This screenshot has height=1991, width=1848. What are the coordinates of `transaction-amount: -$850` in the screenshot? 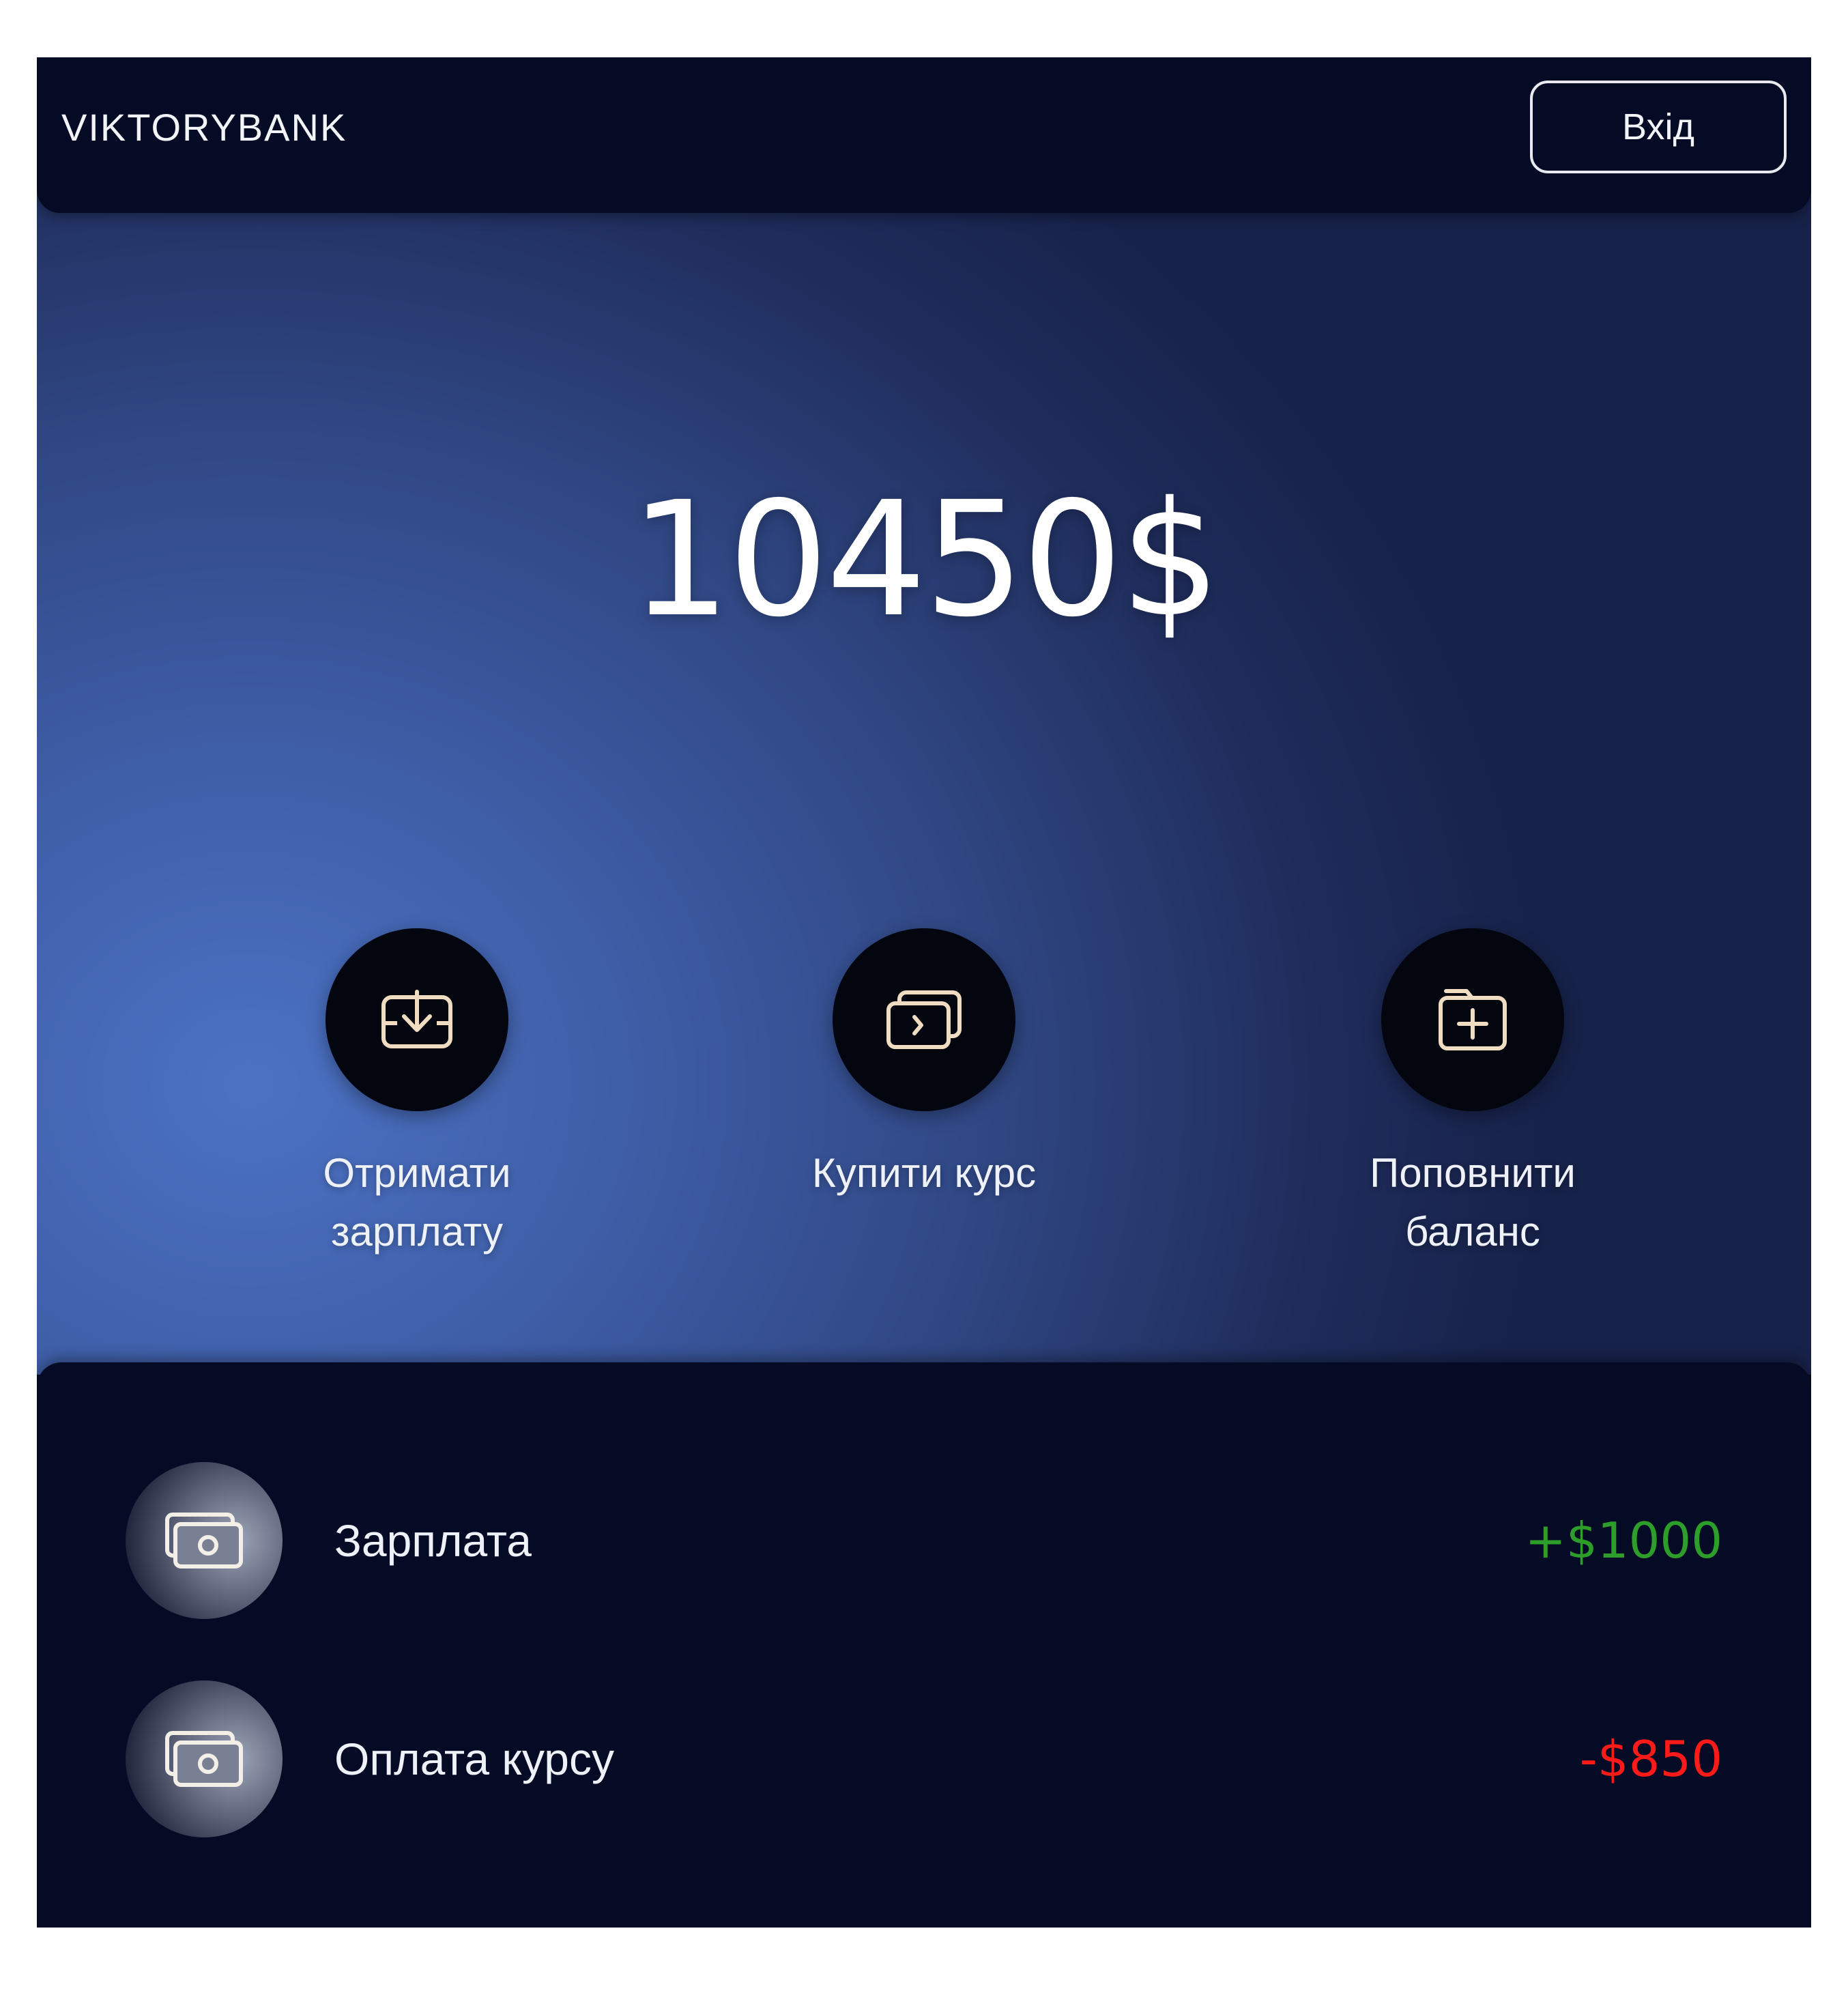 It's located at (1650, 1759).